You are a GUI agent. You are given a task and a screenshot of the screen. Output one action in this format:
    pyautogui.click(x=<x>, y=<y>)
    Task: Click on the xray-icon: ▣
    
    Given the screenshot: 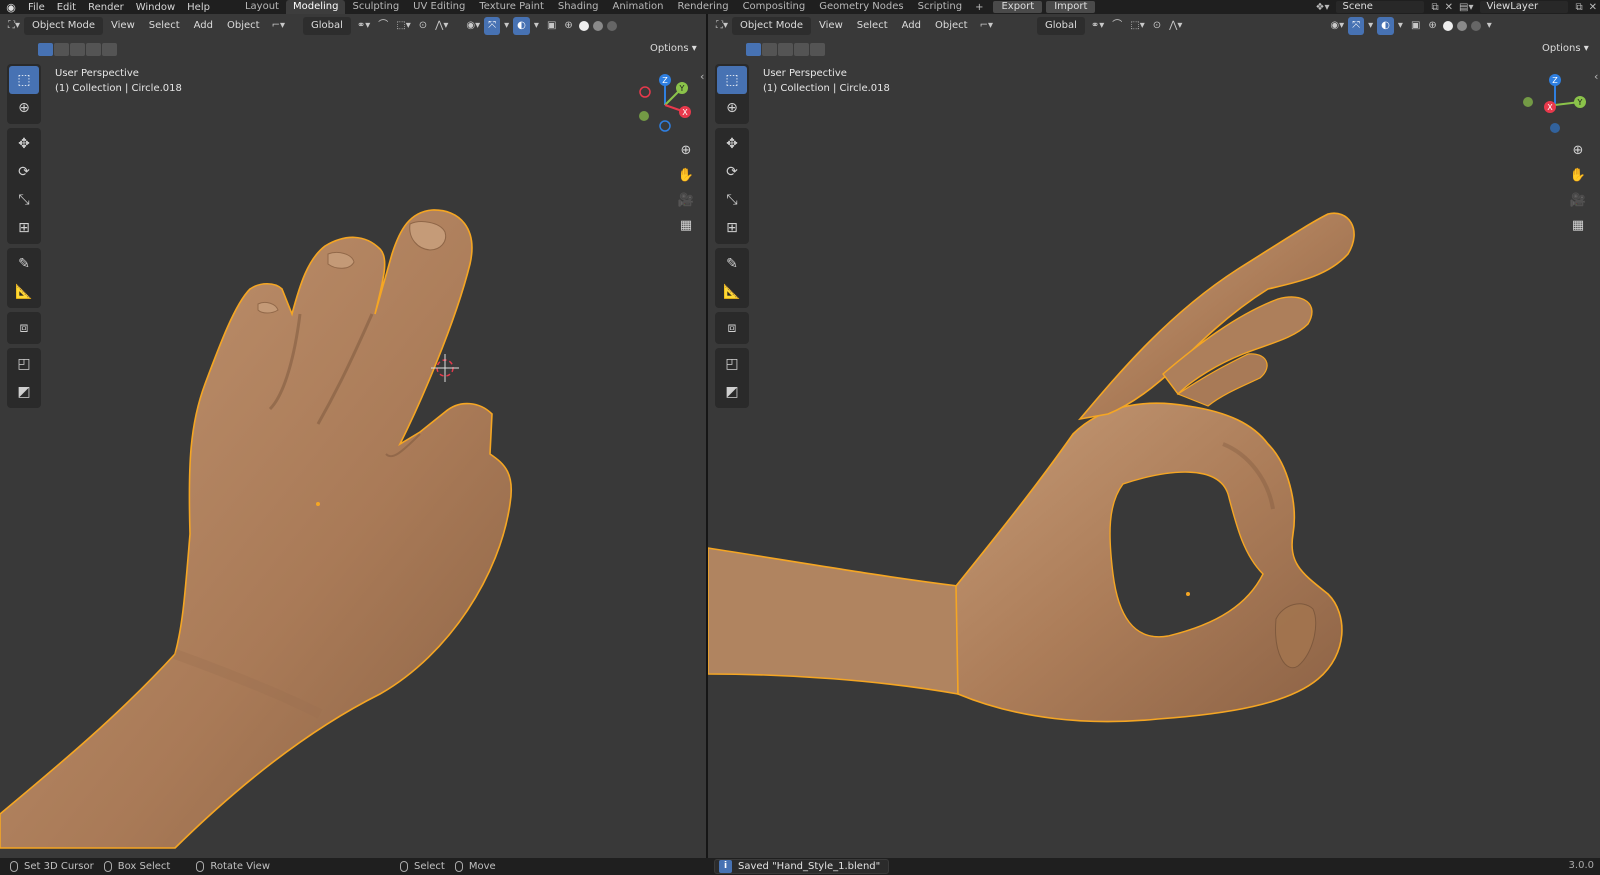 What is the action you would take?
    pyautogui.click(x=1415, y=26)
    